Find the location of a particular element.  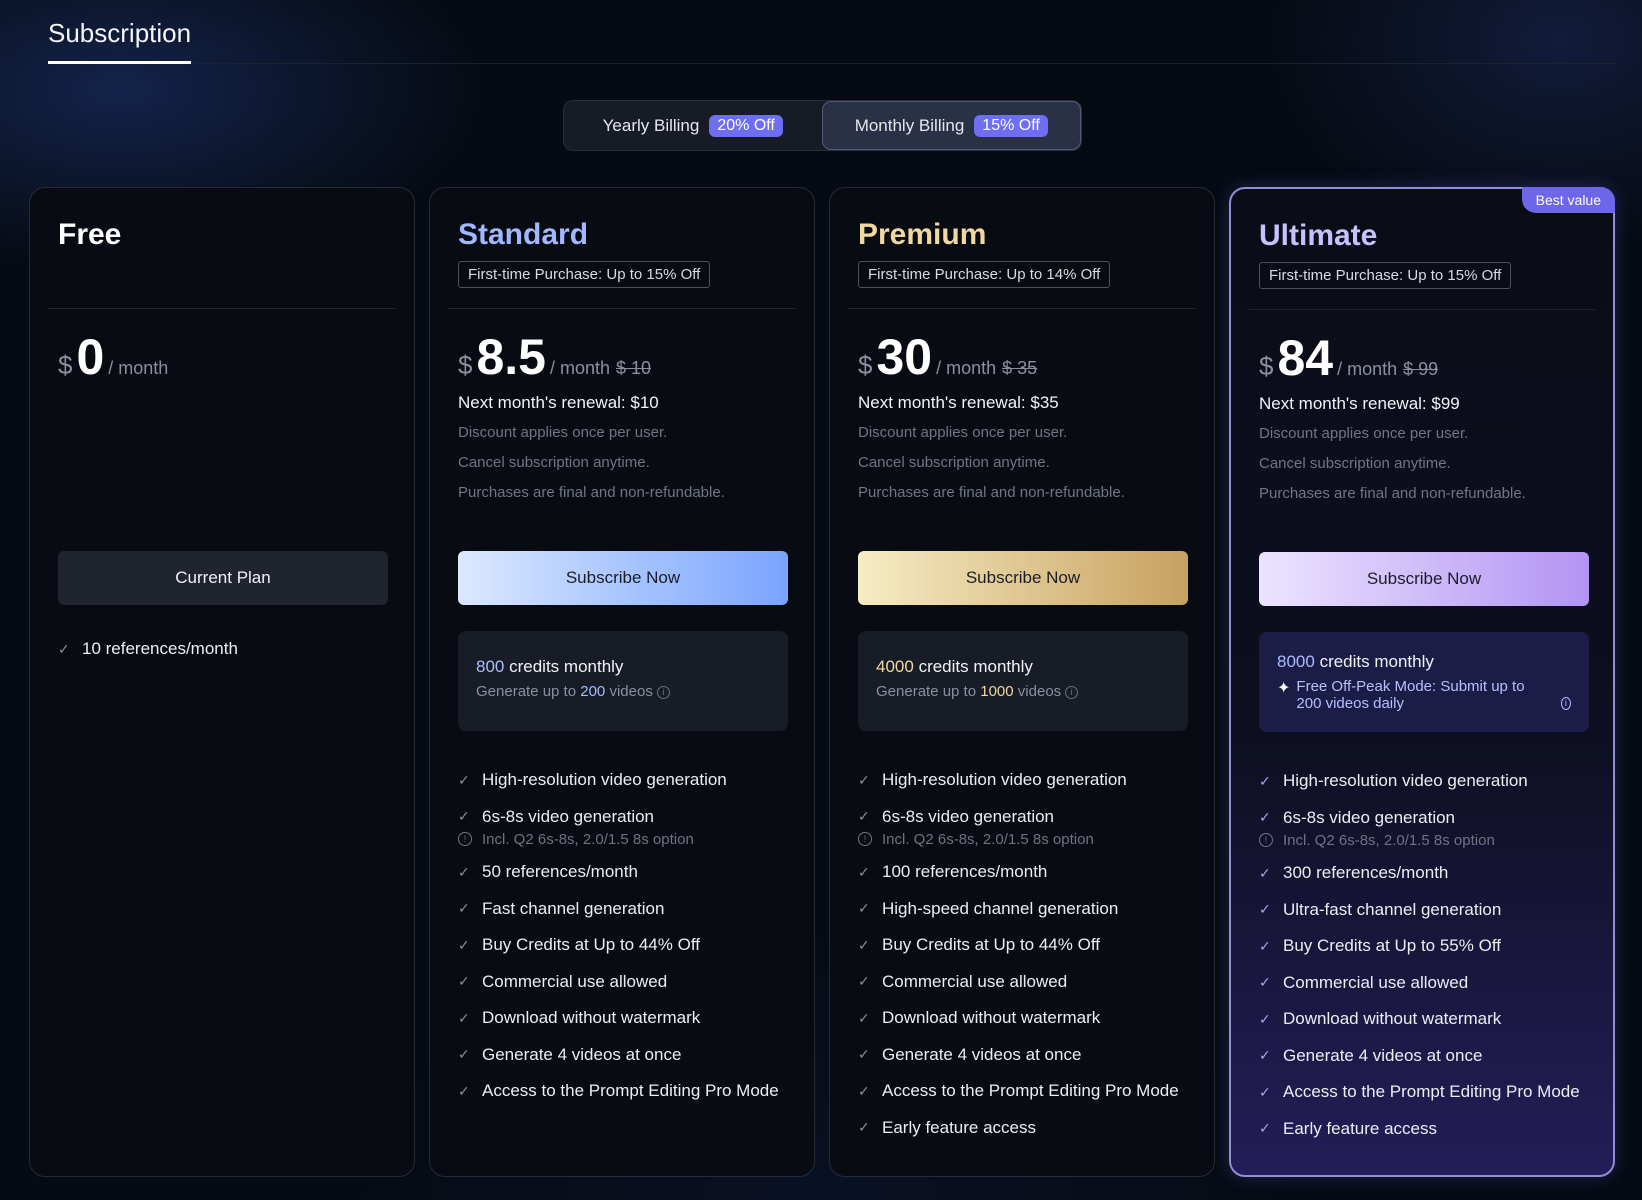

feature-label: 100 references/month is located at coordinates (965, 872).